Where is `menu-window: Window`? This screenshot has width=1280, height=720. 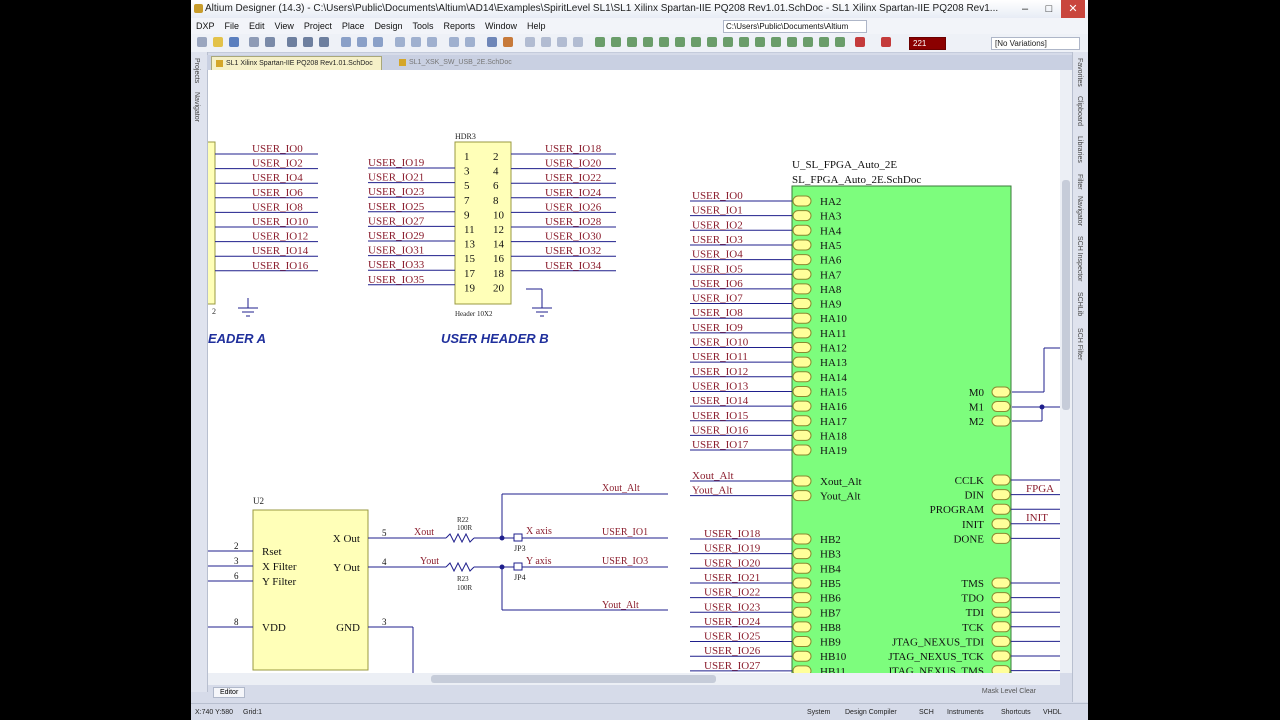
menu-window: Window is located at coordinates (501, 26).